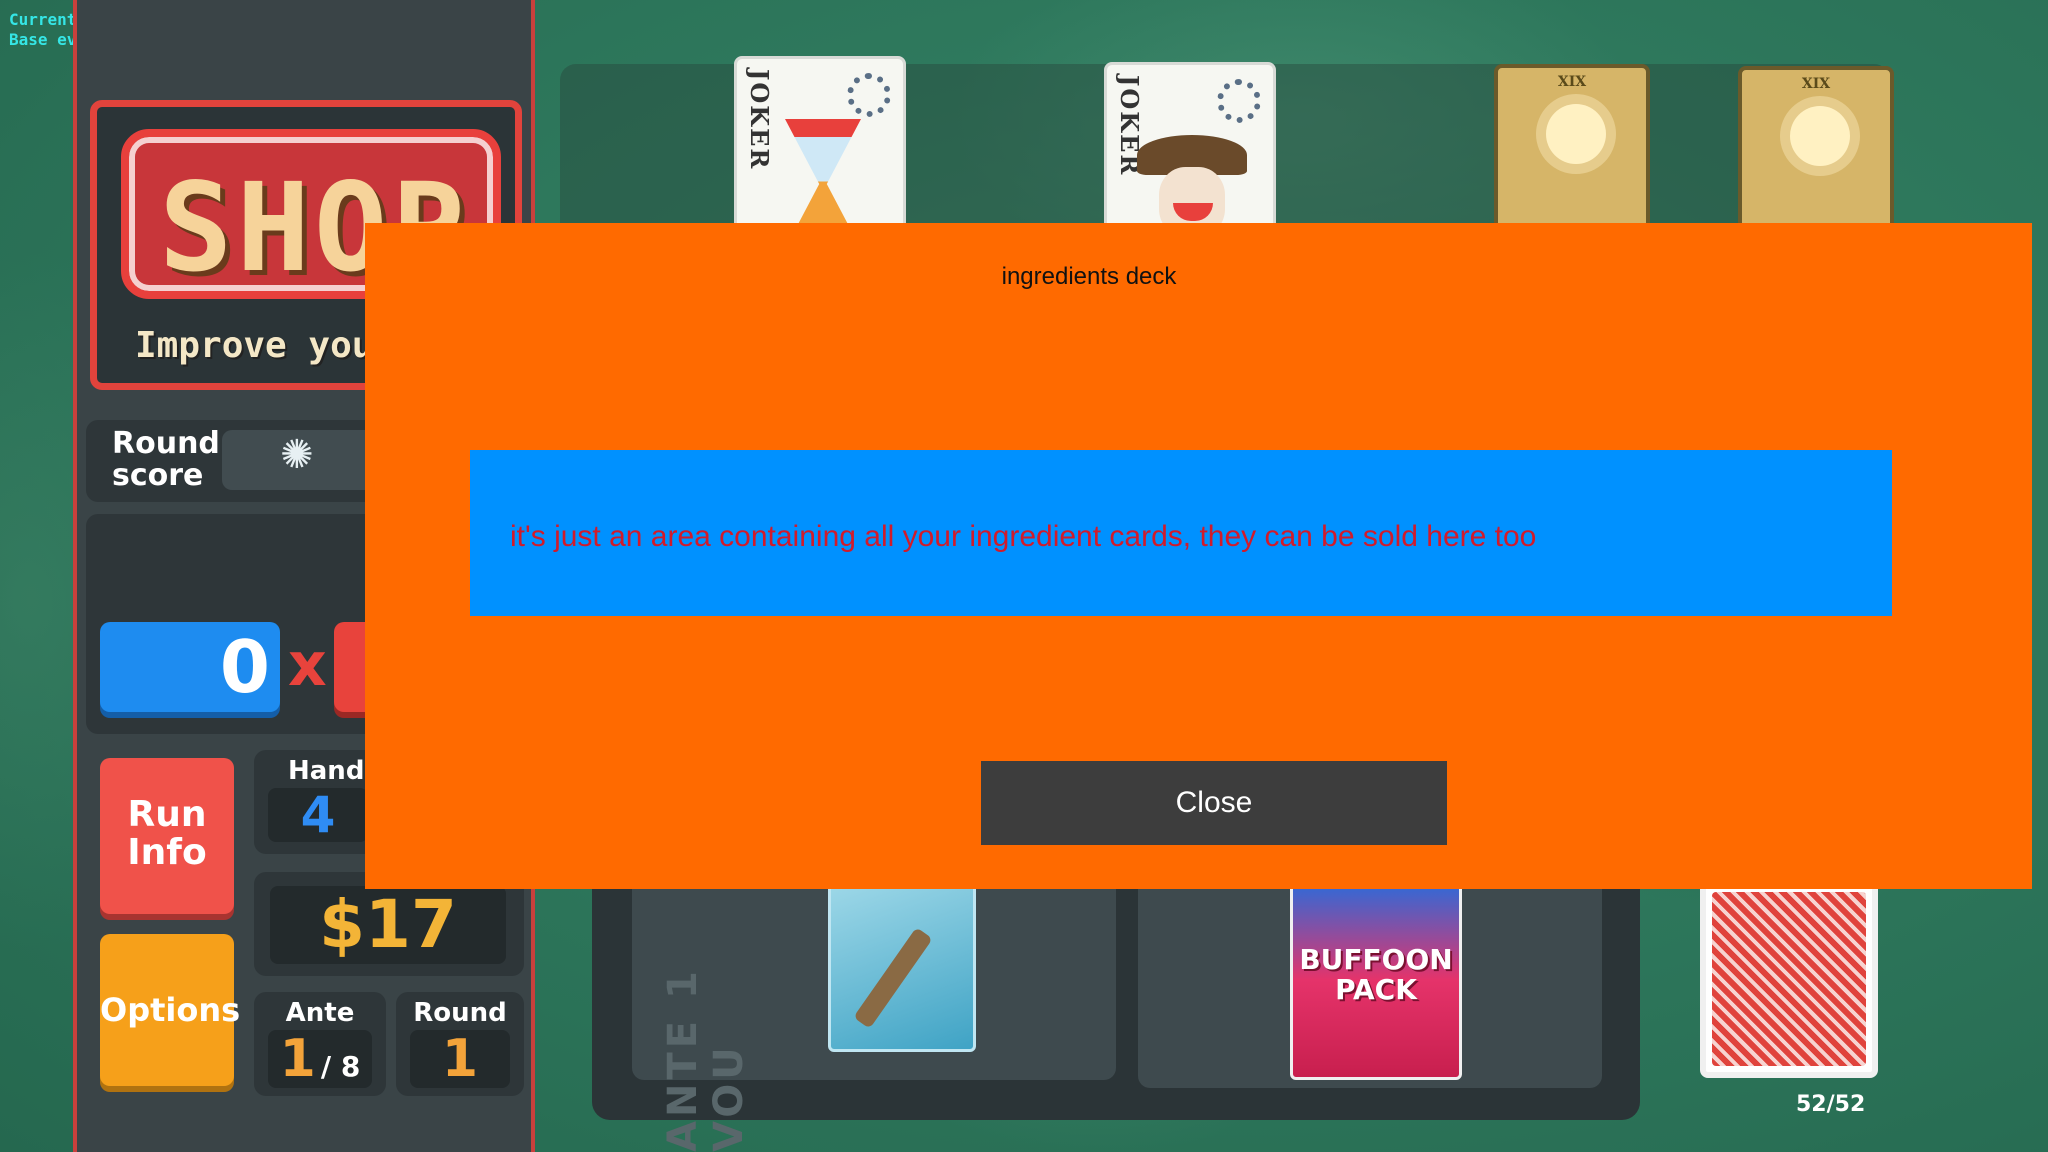 This screenshot has width=2048, height=1152. Describe the element at coordinates (893, 978) in the screenshot. I see `wand-icon` at that location.